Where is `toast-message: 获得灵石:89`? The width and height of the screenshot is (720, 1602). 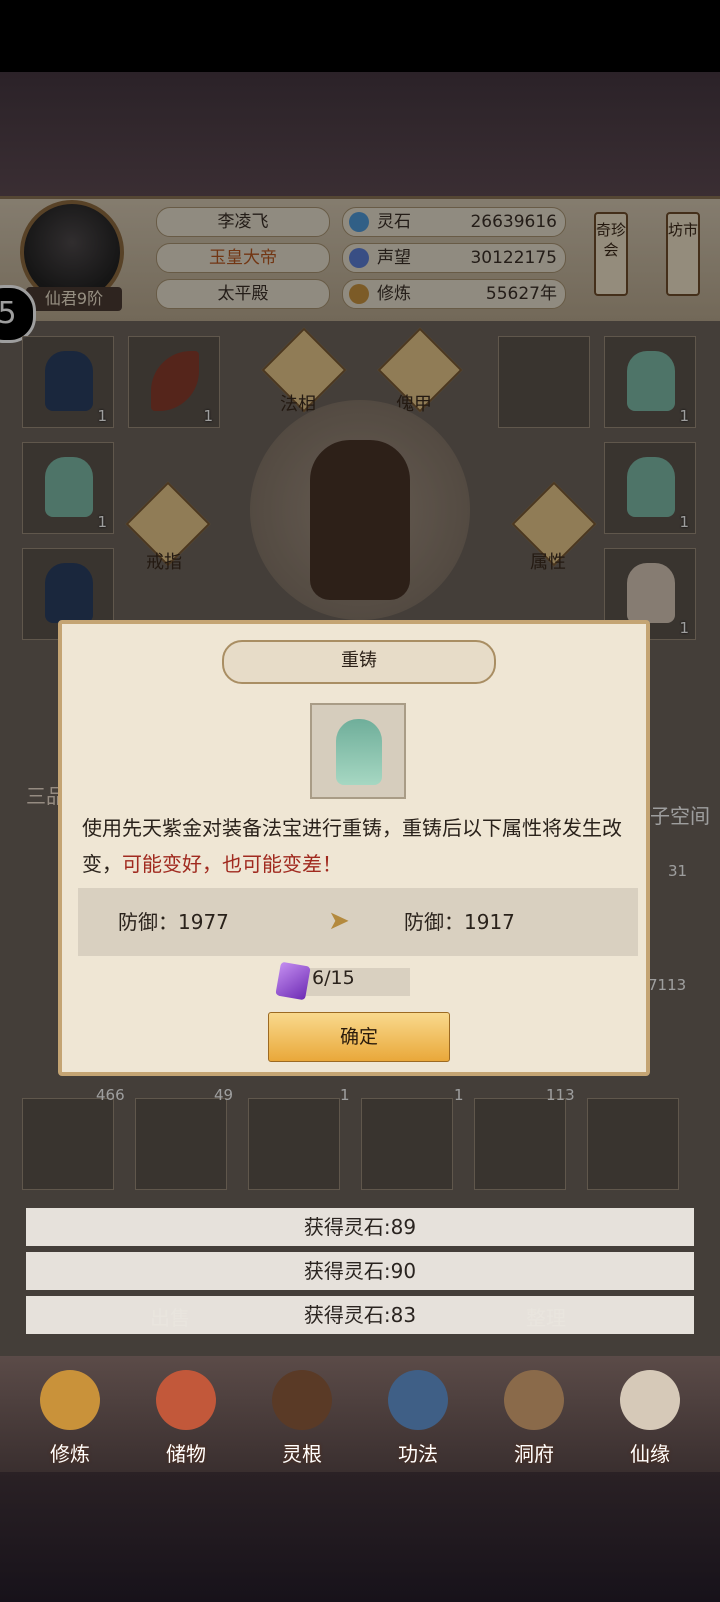 toast-message: 获得灵石:89 is located at coordinates (360, 1227).